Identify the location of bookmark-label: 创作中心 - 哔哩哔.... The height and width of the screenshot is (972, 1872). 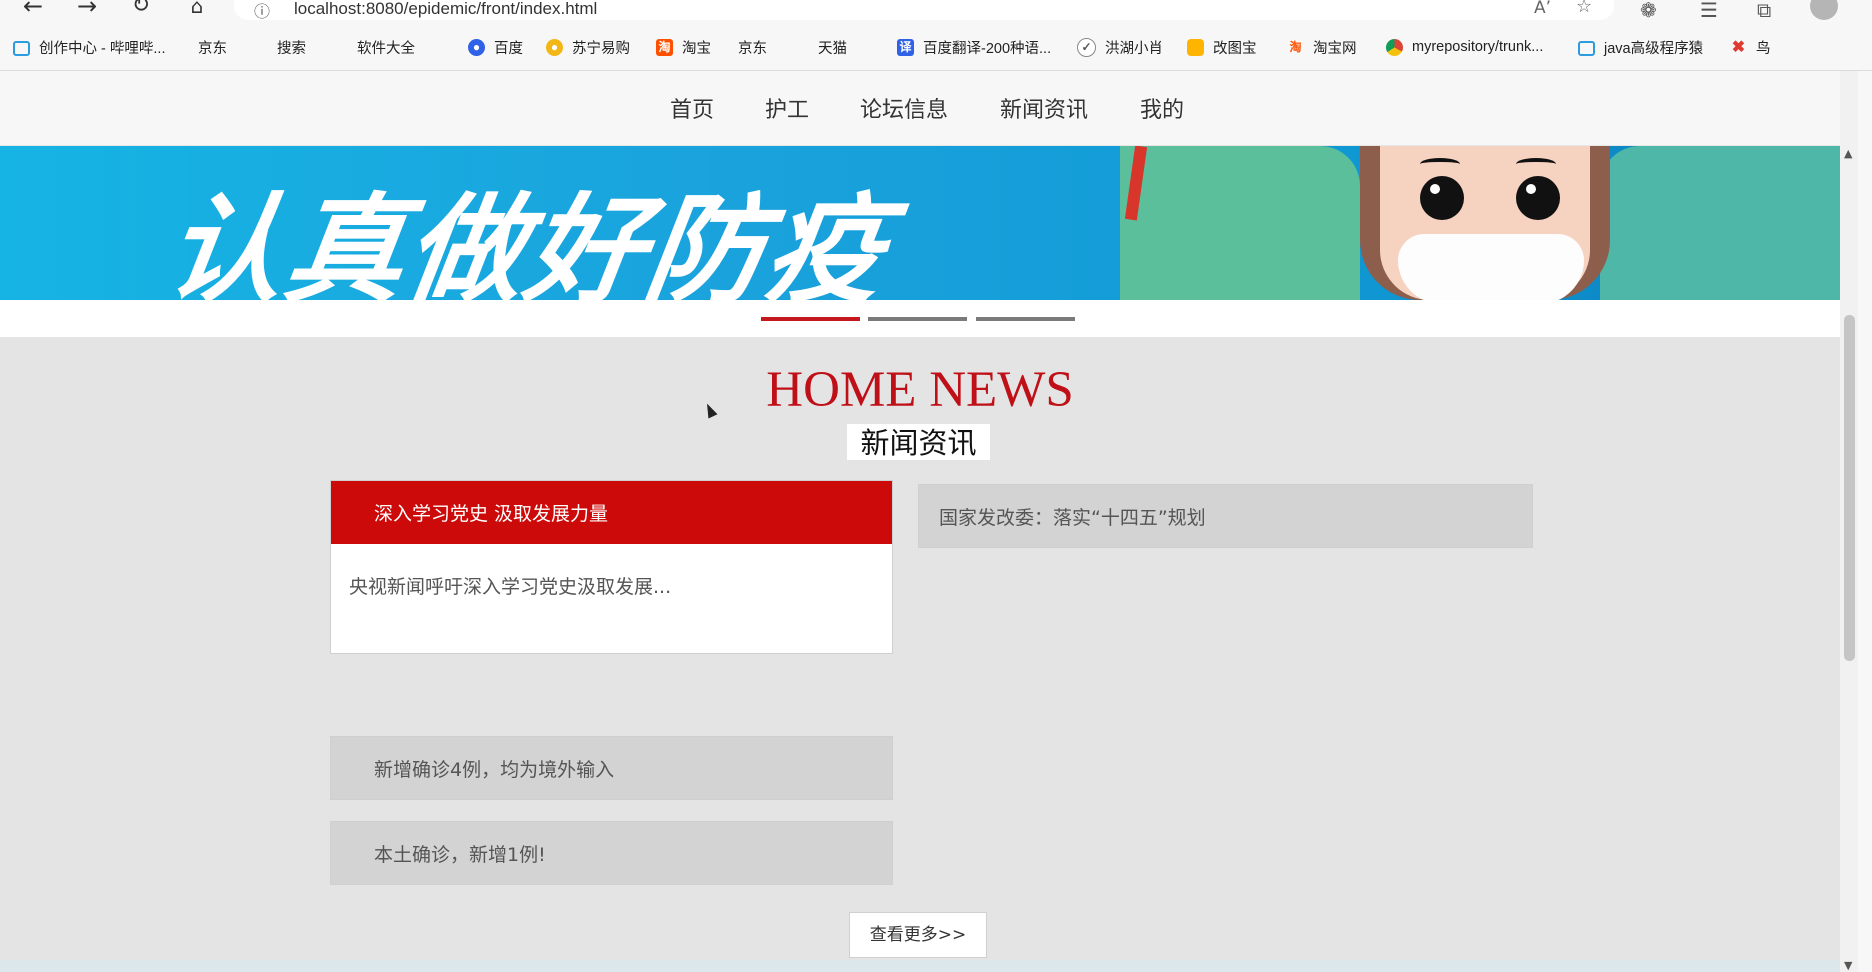
(102, 48).